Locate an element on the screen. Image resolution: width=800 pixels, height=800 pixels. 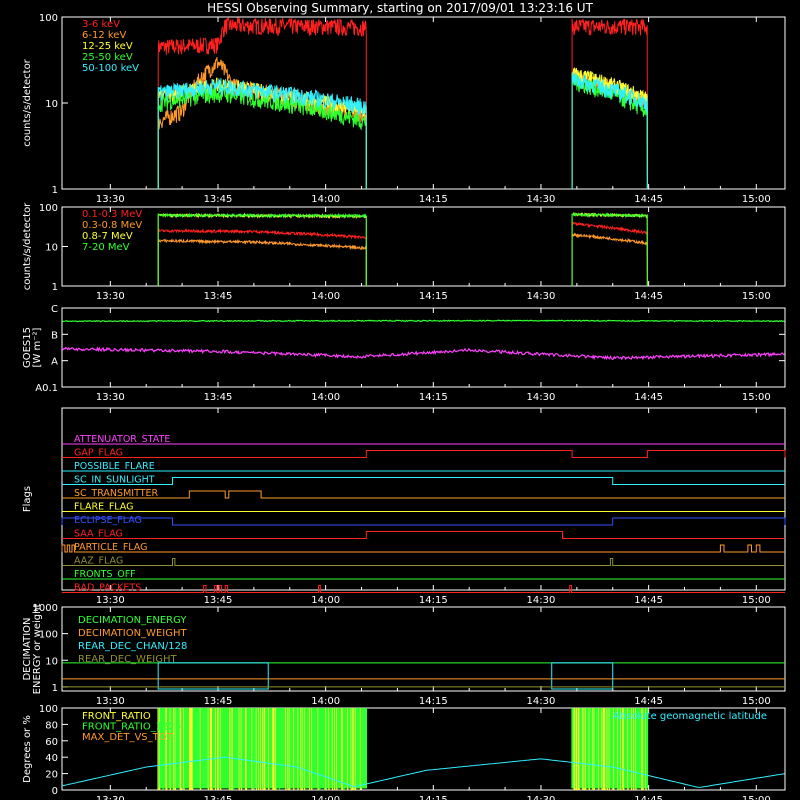
legend-entry: MAX_DET_VS_TOT is located at coordinates (128, 737).